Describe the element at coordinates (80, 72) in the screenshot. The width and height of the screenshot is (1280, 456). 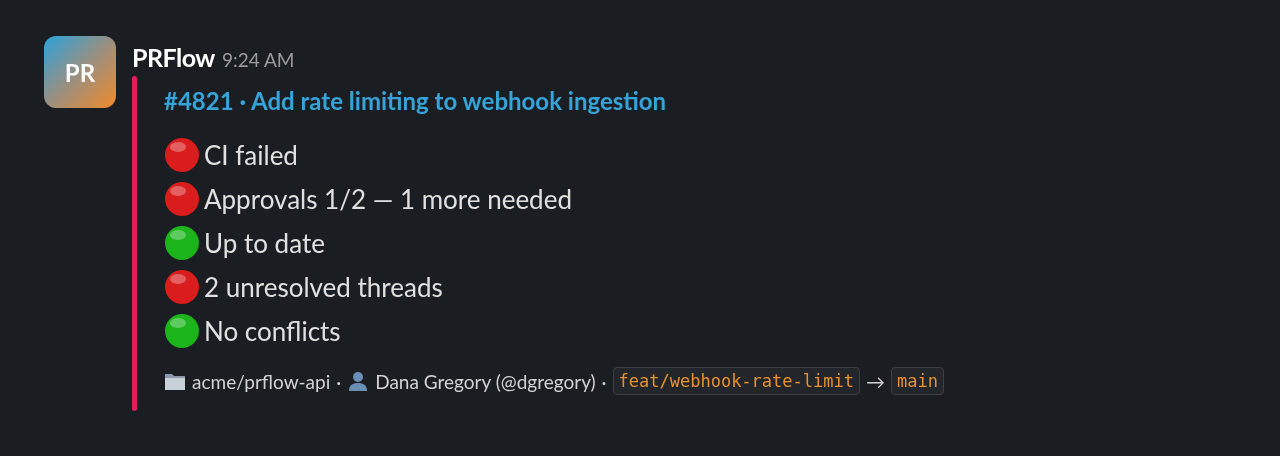
I see `app-avatar: PR` at that location.